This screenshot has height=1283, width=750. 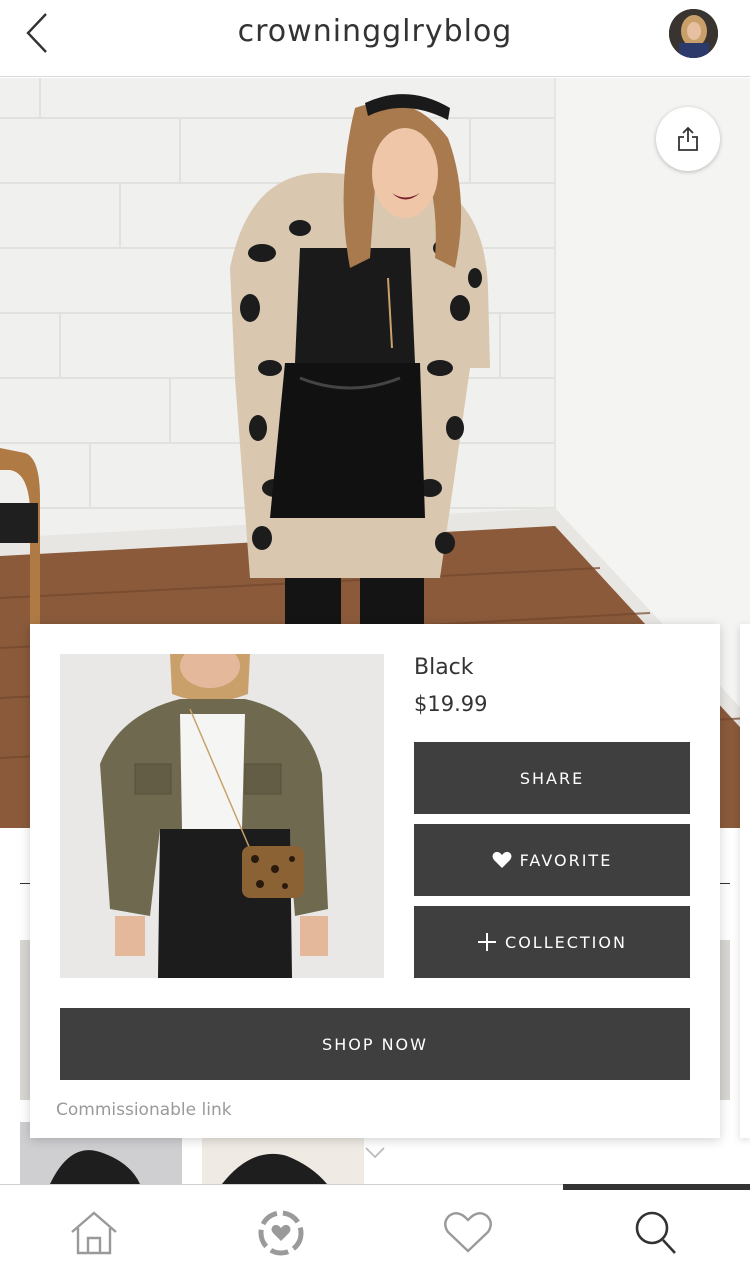 I want to click on share-button: SHARE, so click(x=552, y=778).